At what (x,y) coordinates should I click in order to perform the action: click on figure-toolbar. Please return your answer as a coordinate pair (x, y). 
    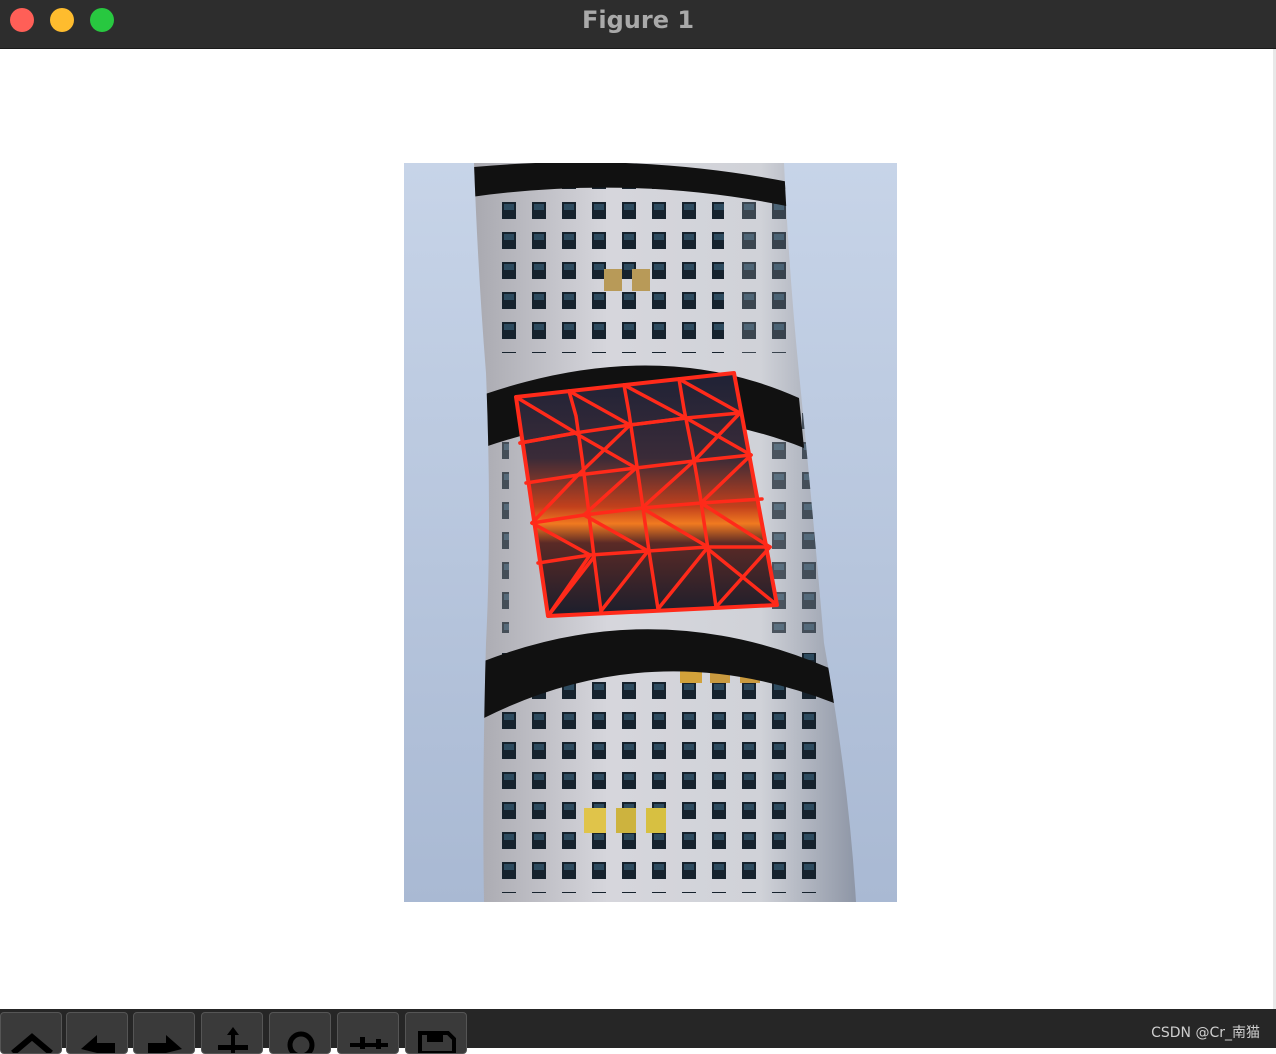
    Looking at the image, I should click on (638, 1031).